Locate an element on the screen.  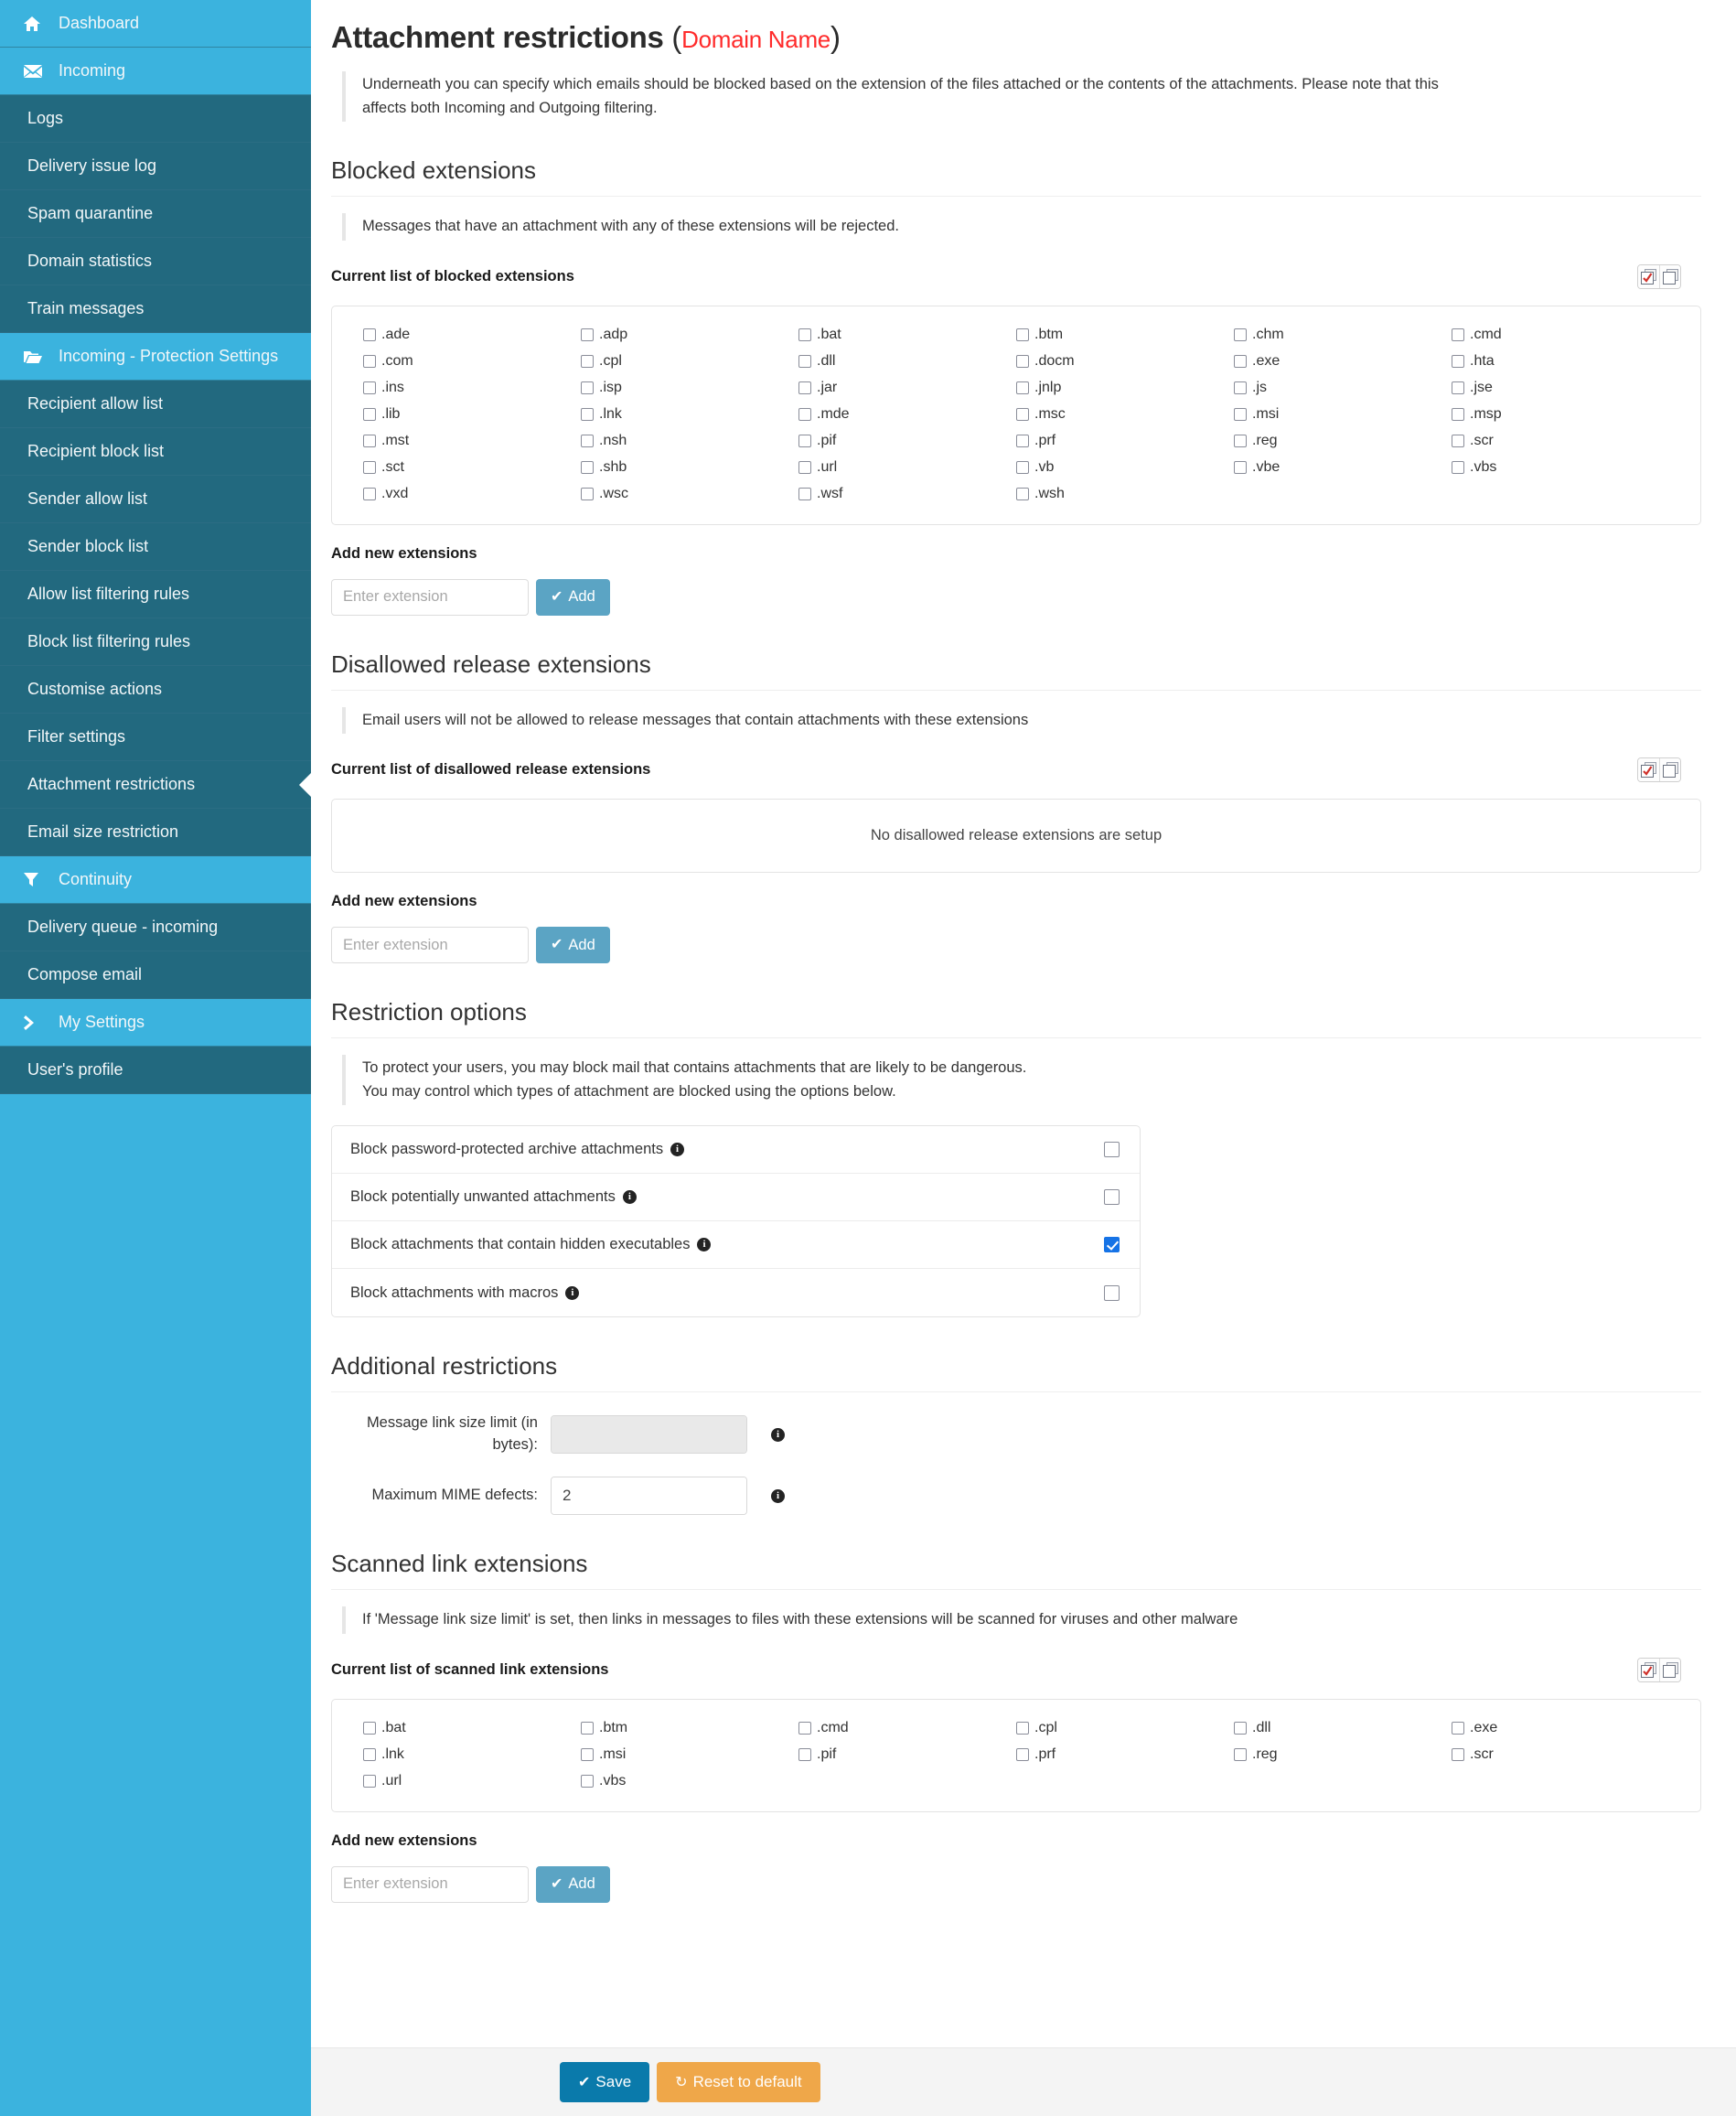
restriction-option-row: Block potentially unwanted attachments i is located at coordinates (736, 1198).